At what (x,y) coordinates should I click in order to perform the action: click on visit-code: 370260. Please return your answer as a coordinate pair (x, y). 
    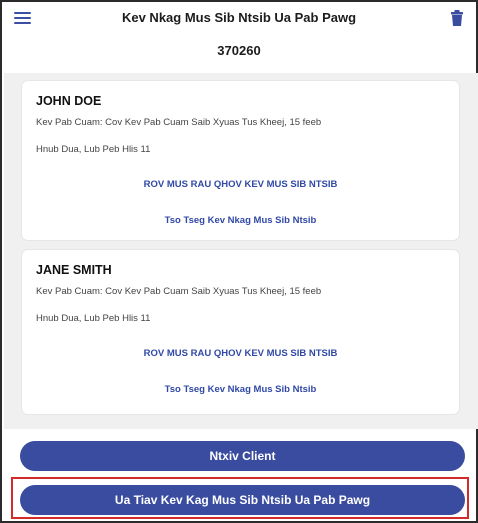
    Looking at the image, I should click on (239, 50).